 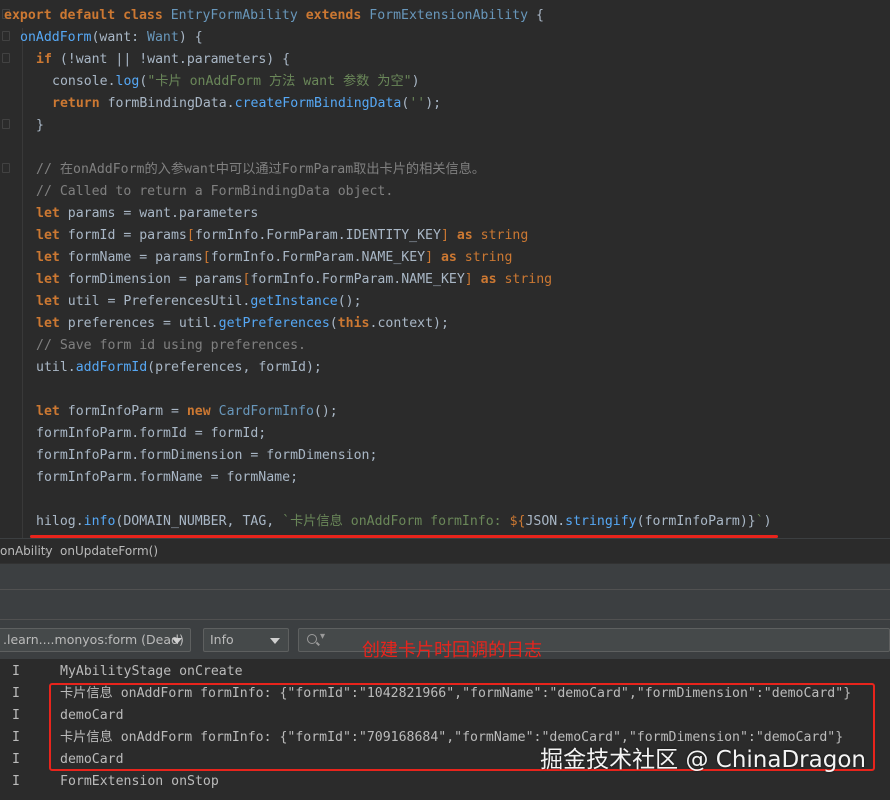 I want to click on code-line-10: let params = want.parameters, so click(x=147, y=213).